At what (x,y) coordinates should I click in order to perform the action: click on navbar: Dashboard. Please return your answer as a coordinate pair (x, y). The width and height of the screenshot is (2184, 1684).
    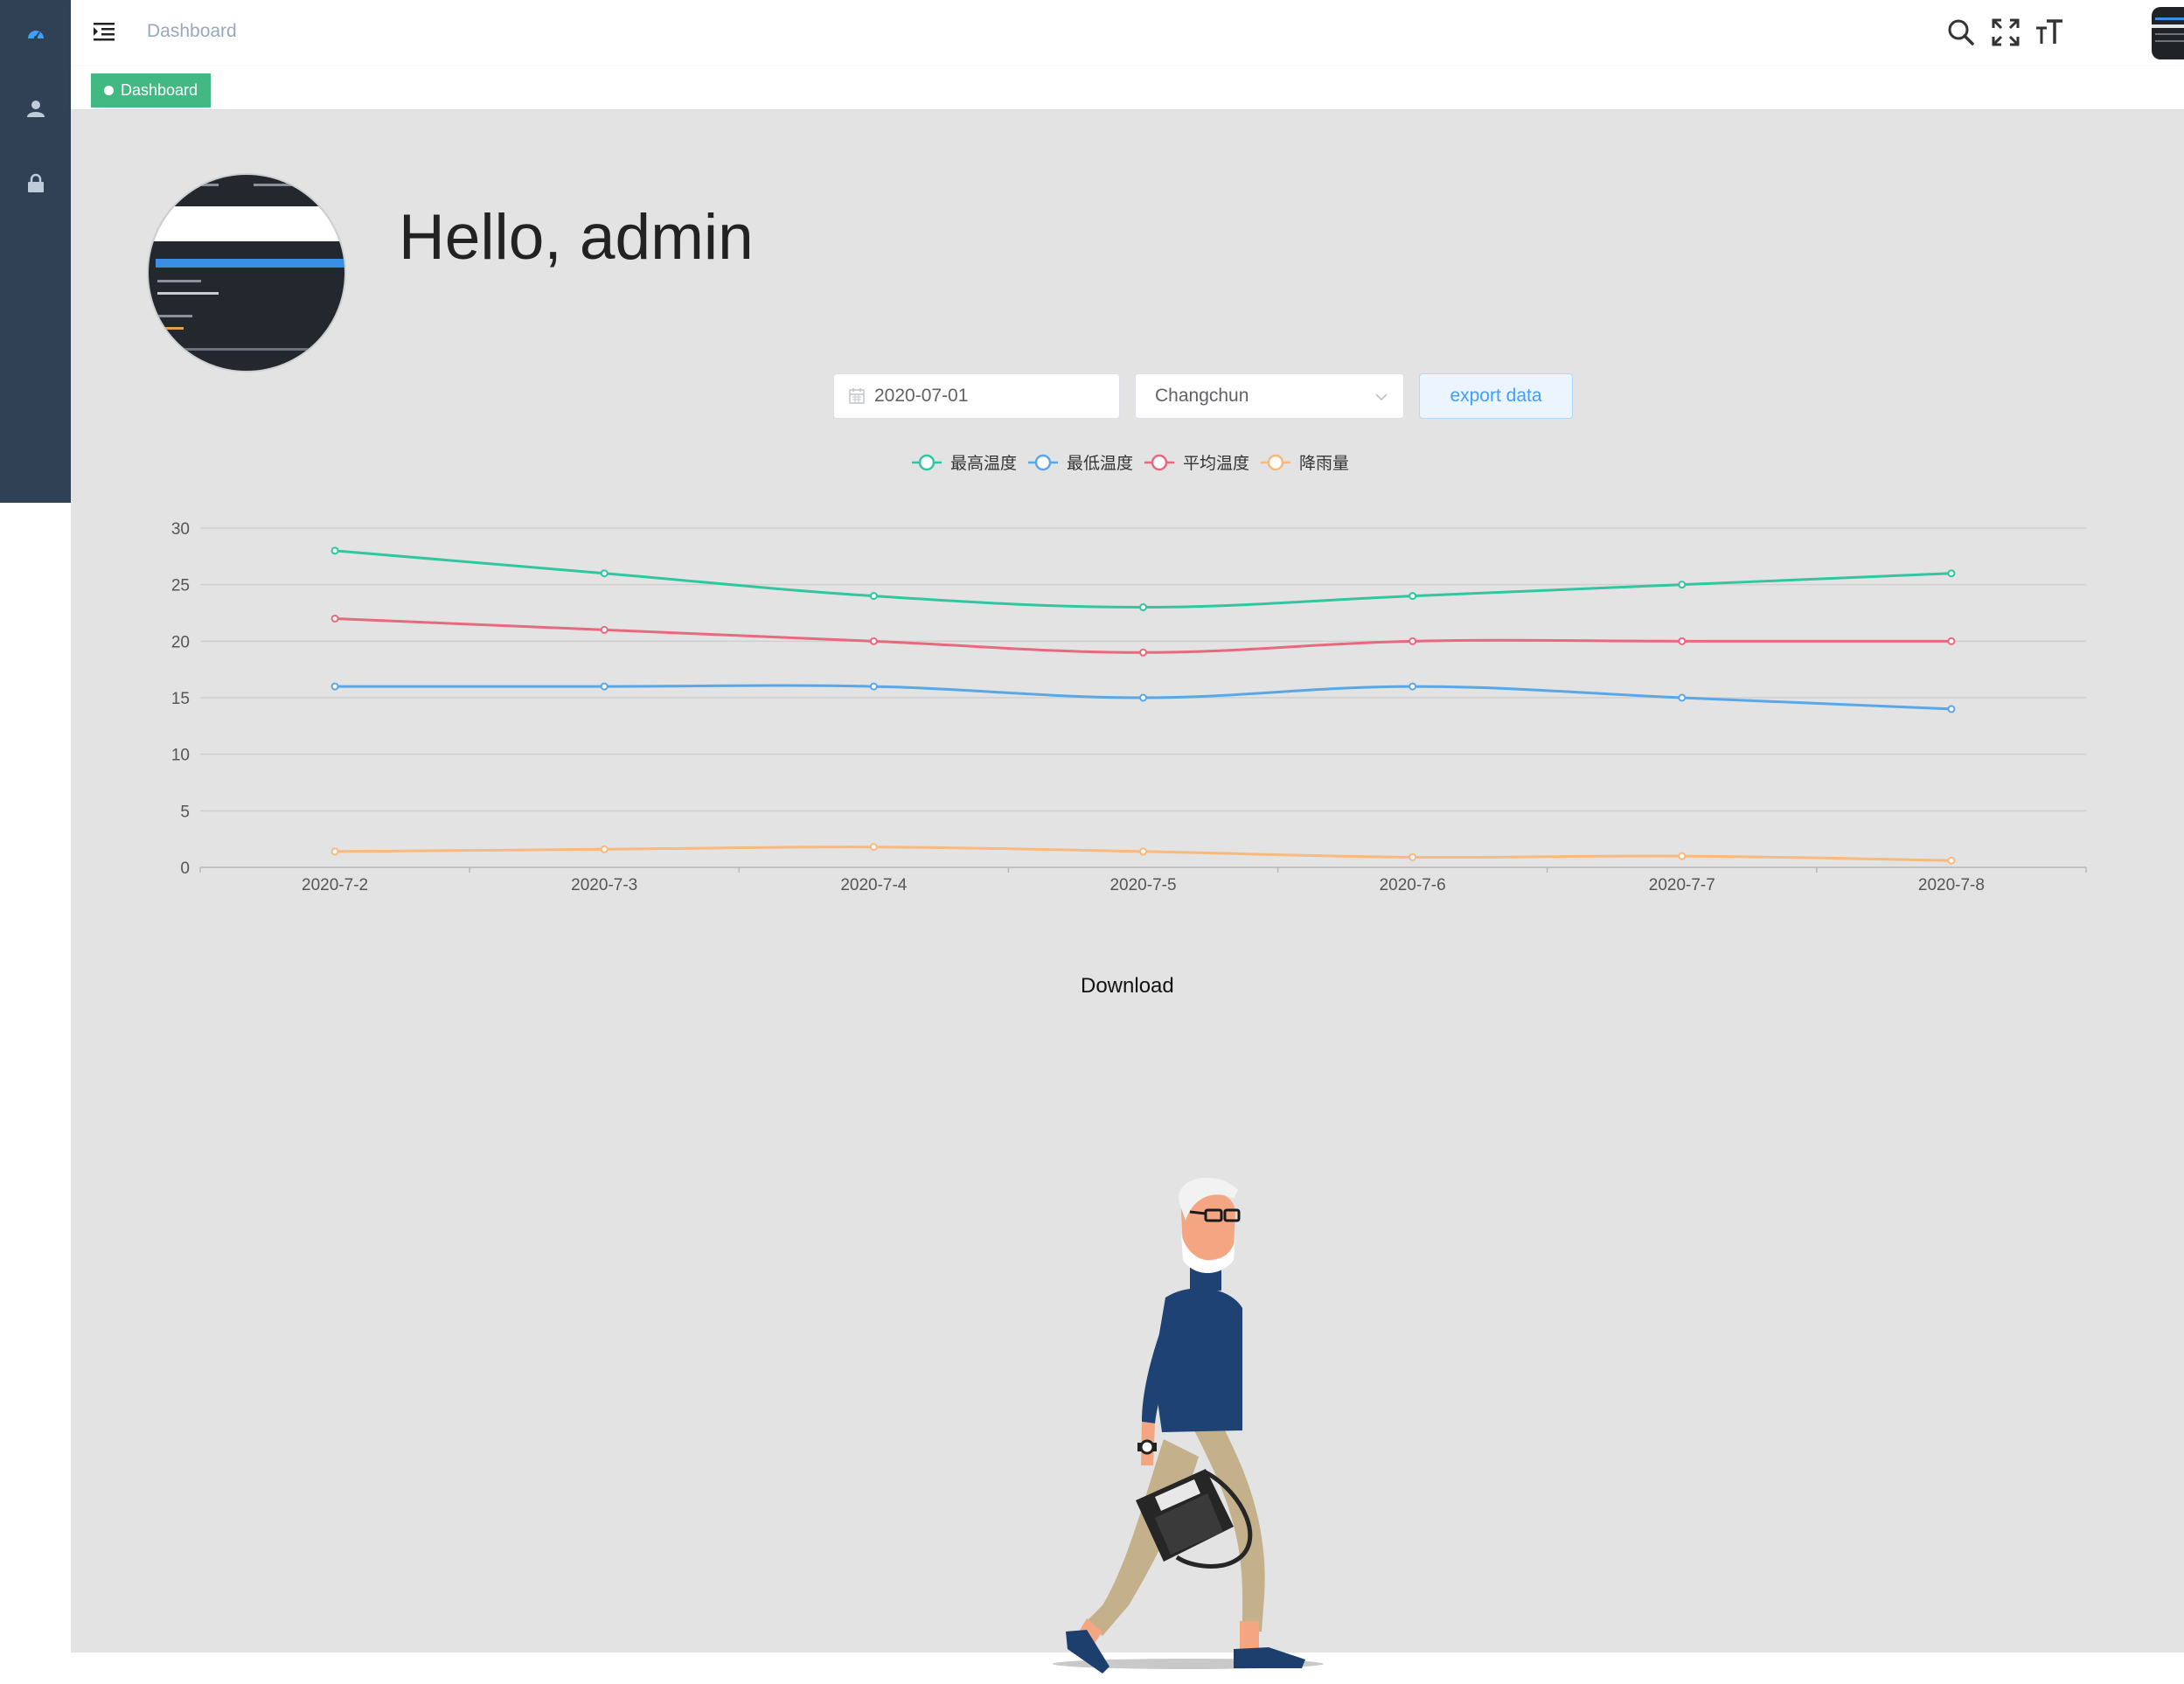
    Looking at the image, I should click on (1127, 33).